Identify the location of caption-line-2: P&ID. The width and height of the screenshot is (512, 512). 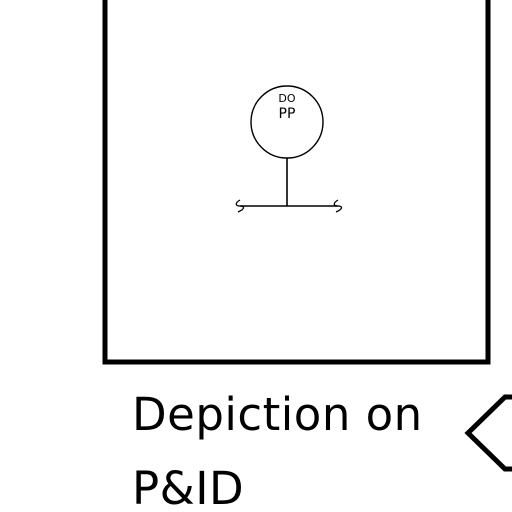
(188, 487).